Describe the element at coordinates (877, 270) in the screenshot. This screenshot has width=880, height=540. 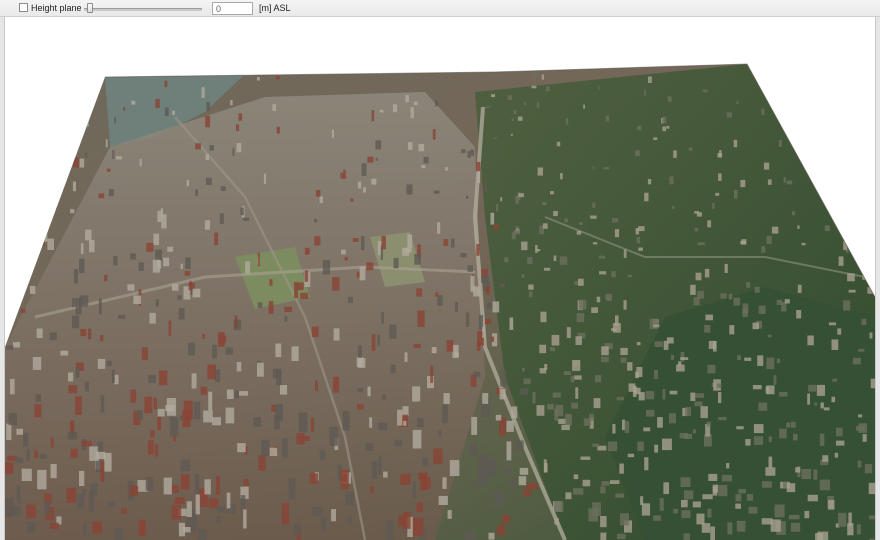
I see `window-right-border` at that location.